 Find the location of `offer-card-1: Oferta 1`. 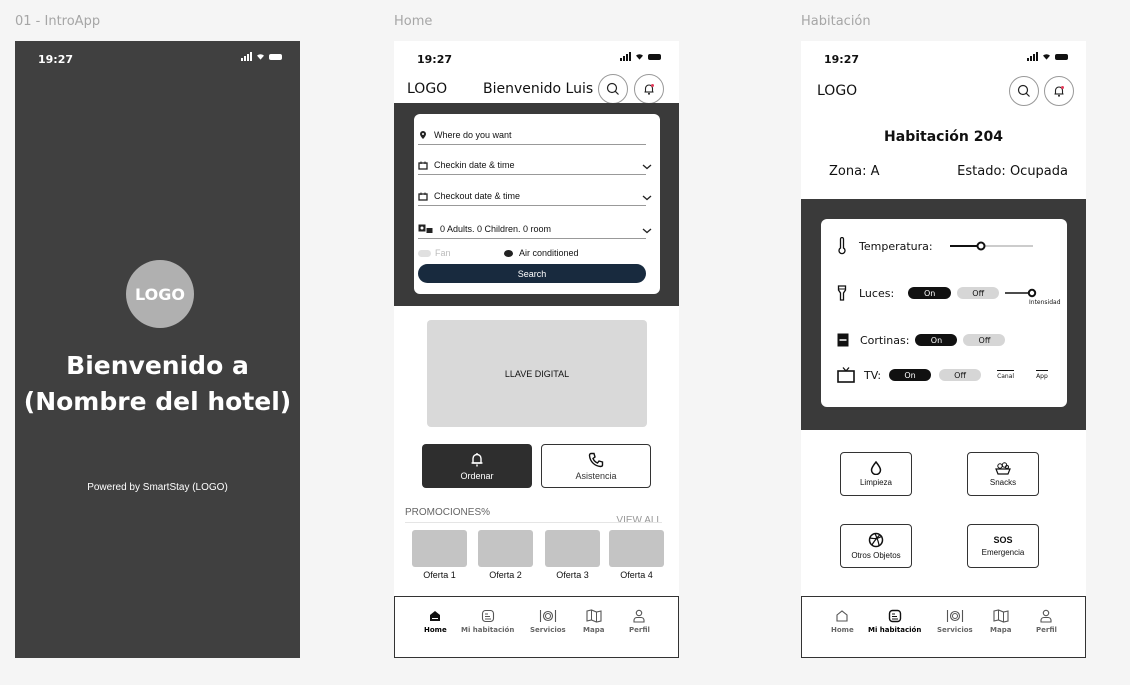

offer-card-1: Oferta 1 is located at coordinates (439, 555).